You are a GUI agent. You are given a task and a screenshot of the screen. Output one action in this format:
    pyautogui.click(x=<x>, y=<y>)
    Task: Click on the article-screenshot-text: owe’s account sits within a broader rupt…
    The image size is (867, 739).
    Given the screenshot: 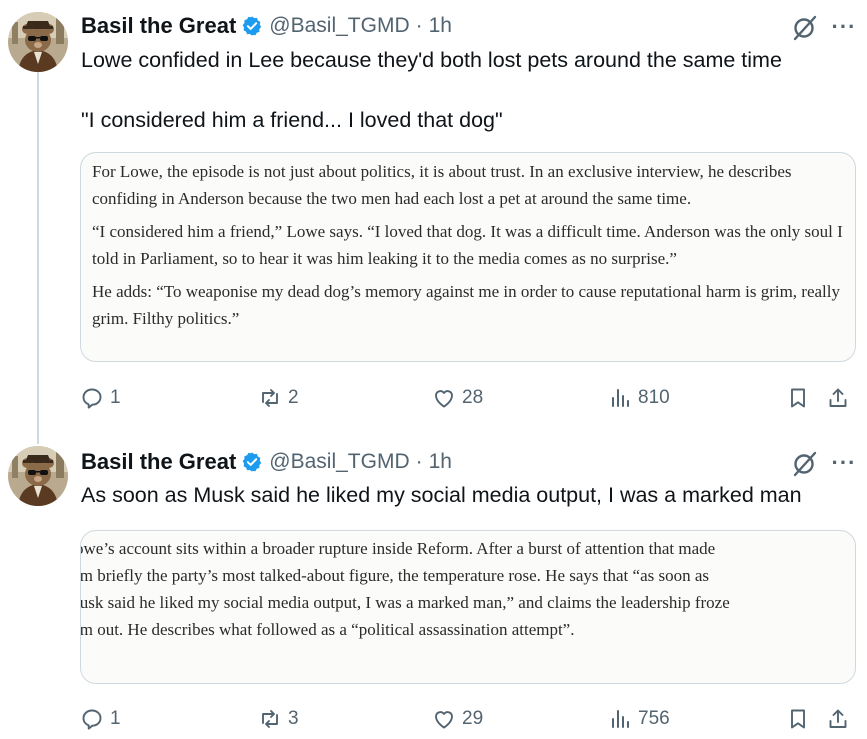 What is the action you would take?
    pyautogui.click(x=467, y=589)
    